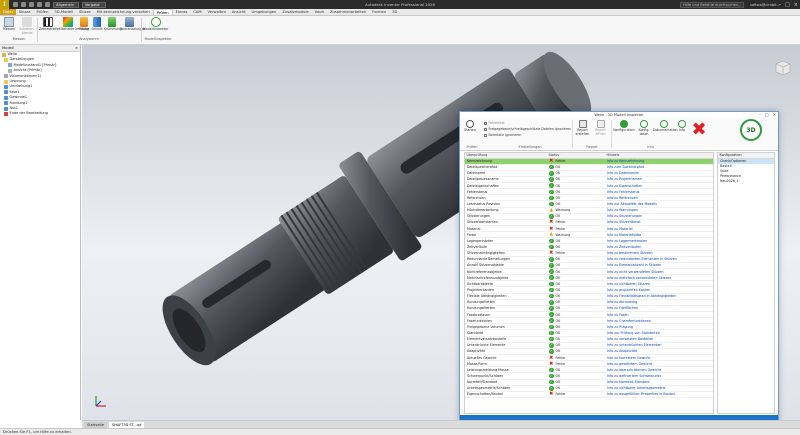 The image size is (800, 435). I want to click on hint-link: Info zum Speicherpfad, so click(659, 167).